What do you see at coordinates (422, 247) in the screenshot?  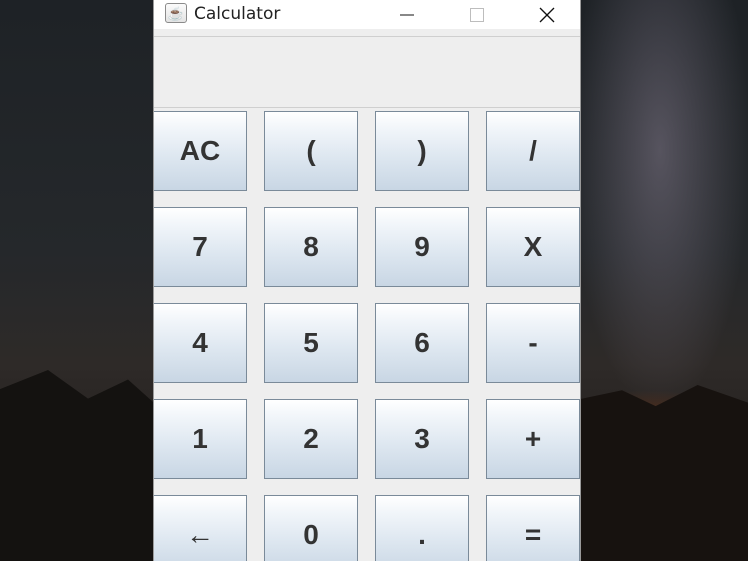 I see `digit-9-button: 9` at bounding box center [422, 247].